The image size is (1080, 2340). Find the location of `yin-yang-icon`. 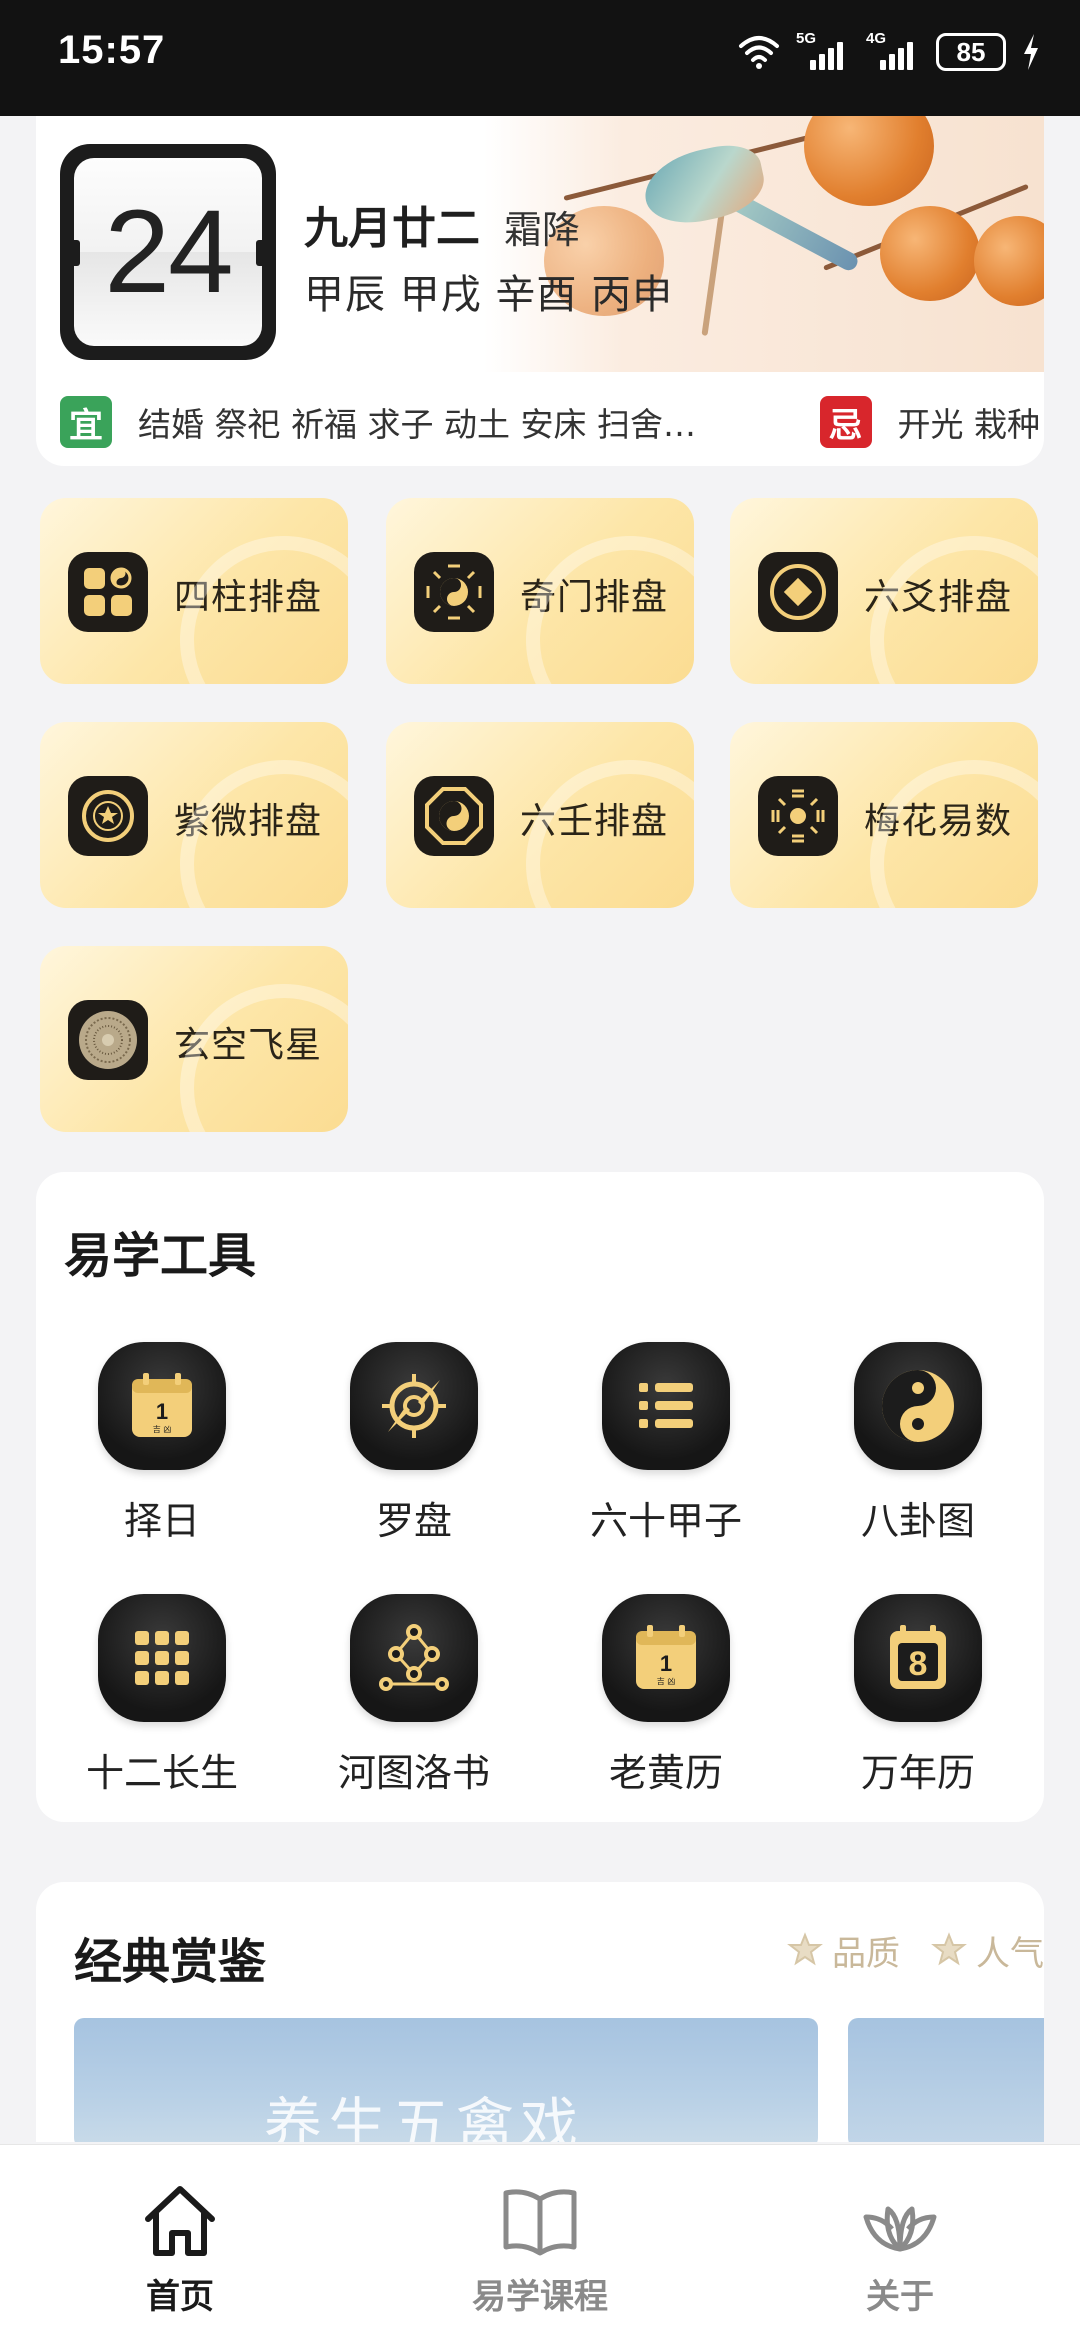

yin-yang-icon is located at coordinates (918, 1406).